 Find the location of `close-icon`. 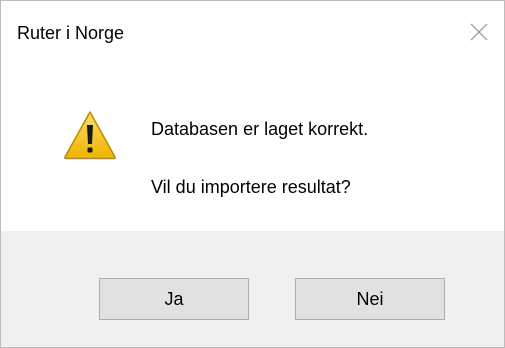

close-icon is located at coordinates (479, 32).